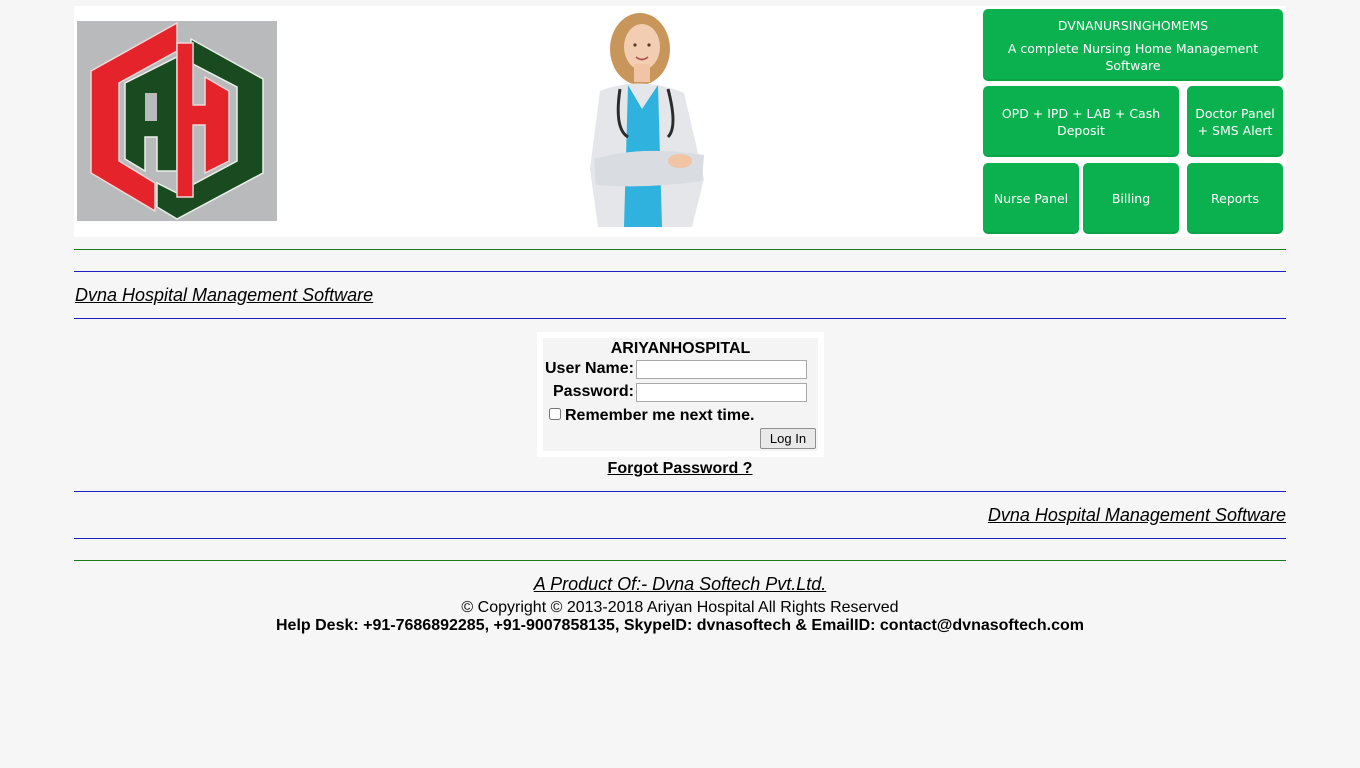  Describe the element at coordinates (721, 369) in the screenshot. I see `username-input` at that location.